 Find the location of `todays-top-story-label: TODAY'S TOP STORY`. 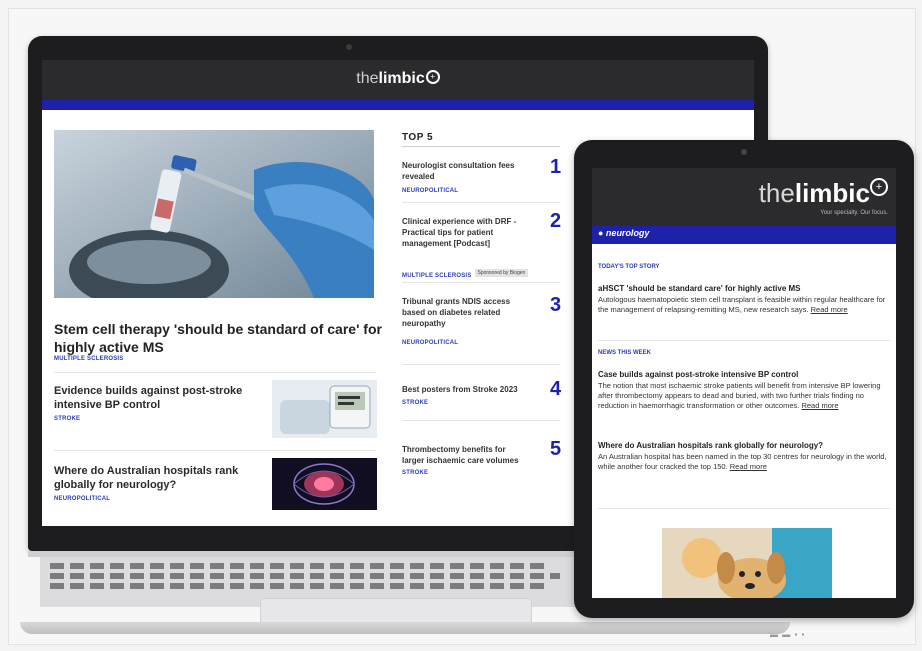

todays-top-story-label: TODAY'S TOP STORY is located at coordinates (629, 267).